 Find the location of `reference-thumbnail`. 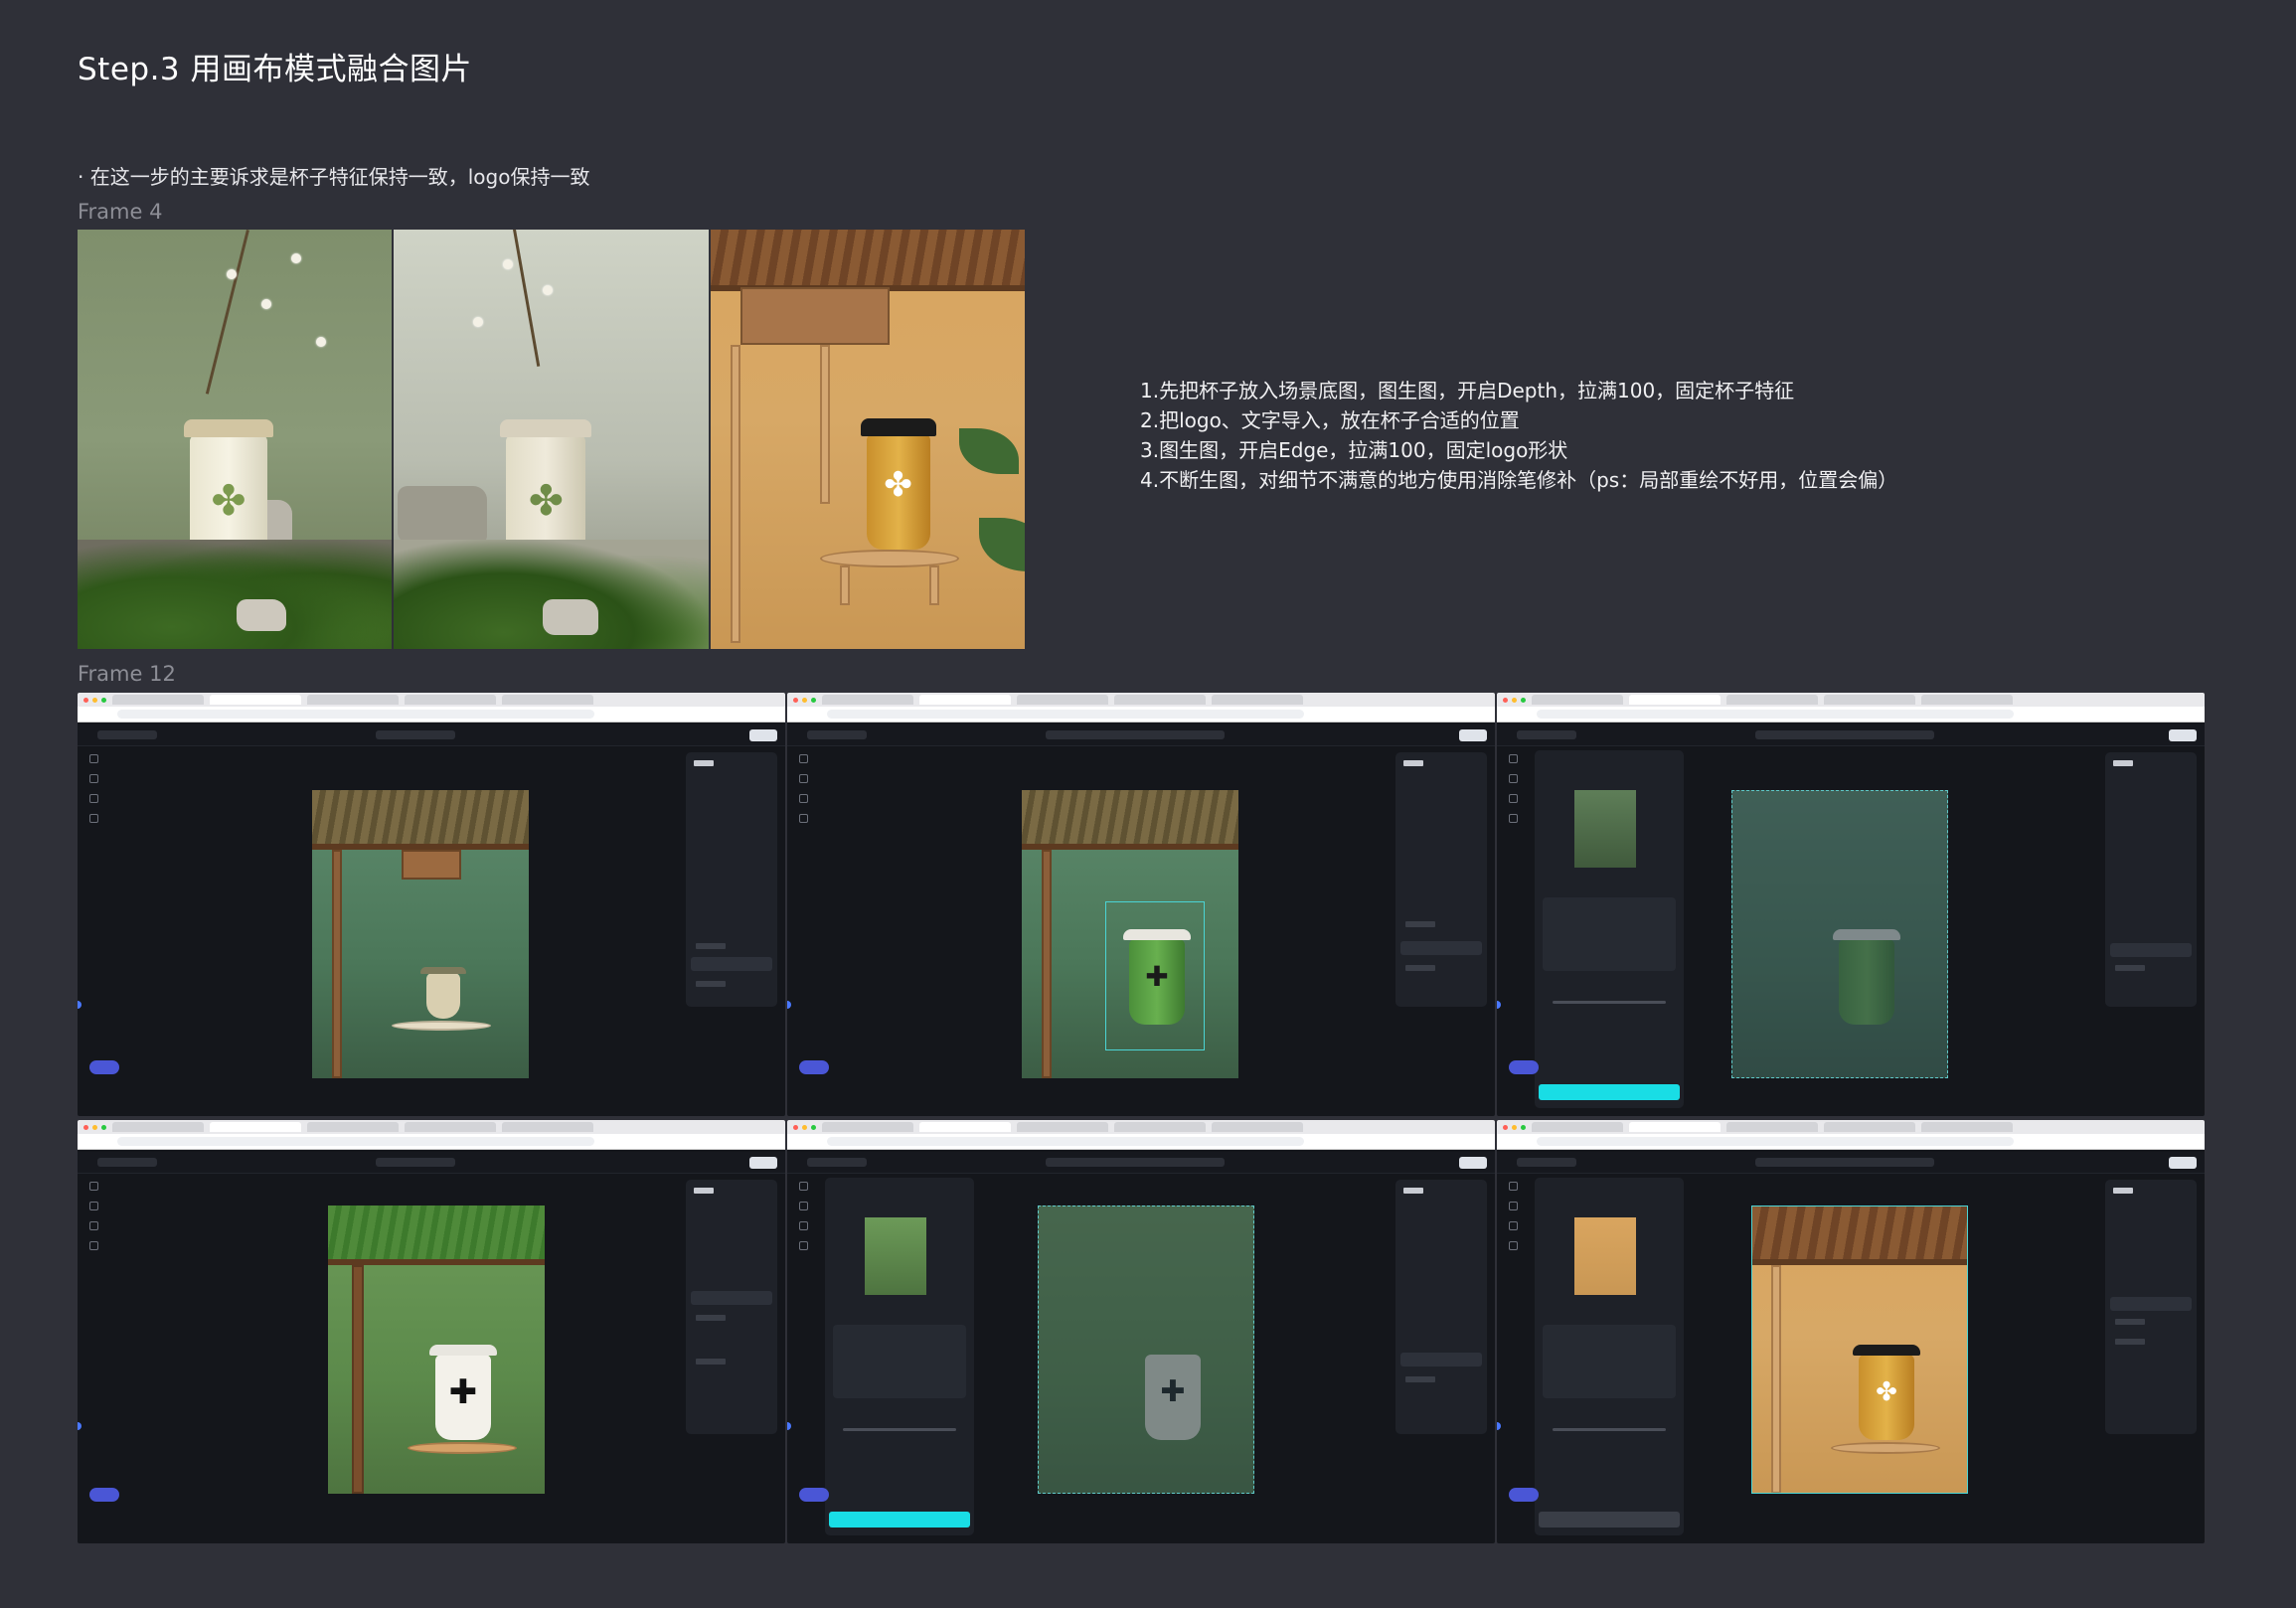

reference-thumbnail is located at coordinates (1605, 1256).